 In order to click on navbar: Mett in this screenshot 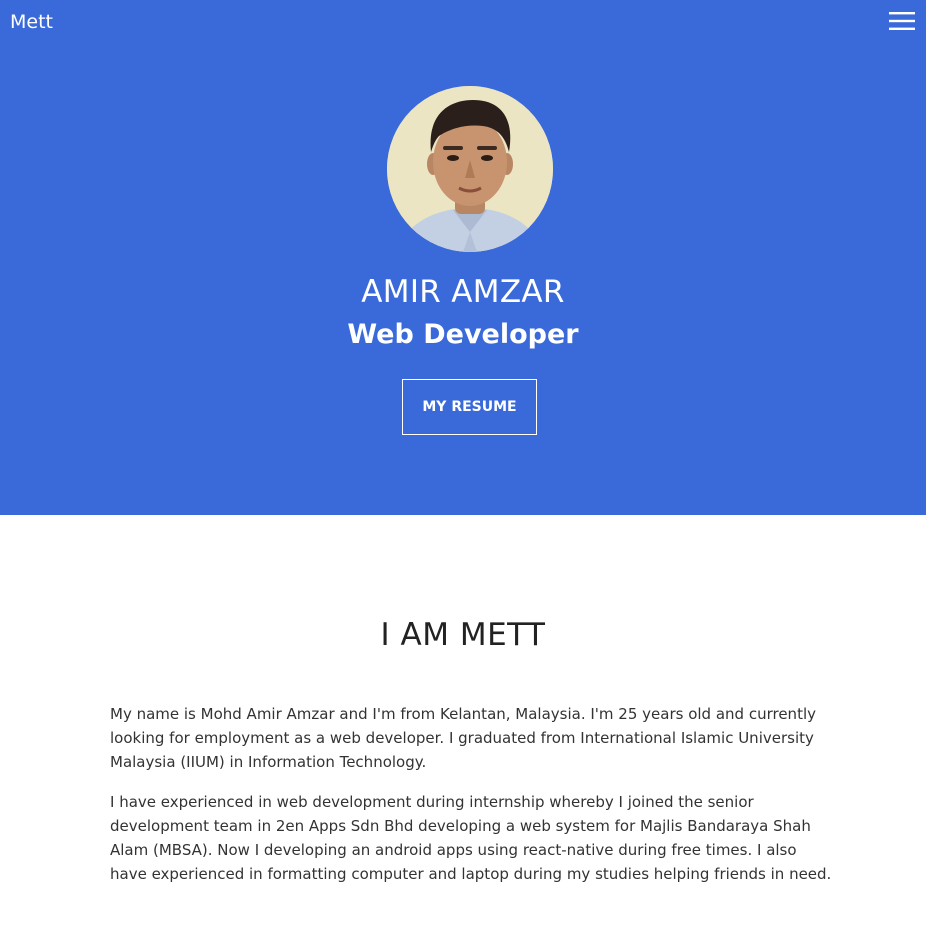, I will do `click(463, 23)`.